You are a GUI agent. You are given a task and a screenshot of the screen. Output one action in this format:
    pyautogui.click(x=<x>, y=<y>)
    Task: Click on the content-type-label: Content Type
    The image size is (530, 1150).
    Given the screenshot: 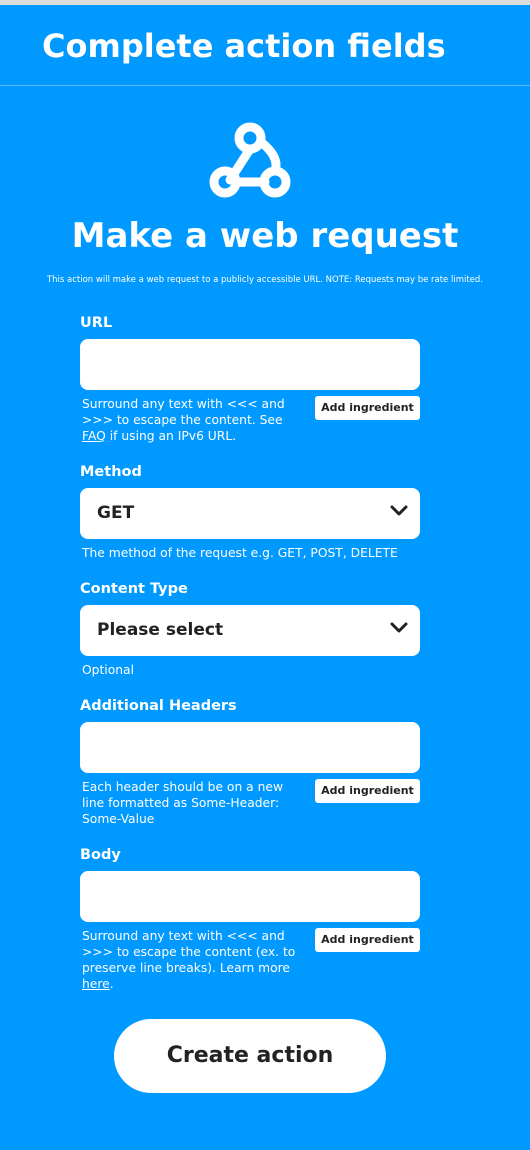 What is the action you would take?
    pyautogui.click(x=134, y=589)
    